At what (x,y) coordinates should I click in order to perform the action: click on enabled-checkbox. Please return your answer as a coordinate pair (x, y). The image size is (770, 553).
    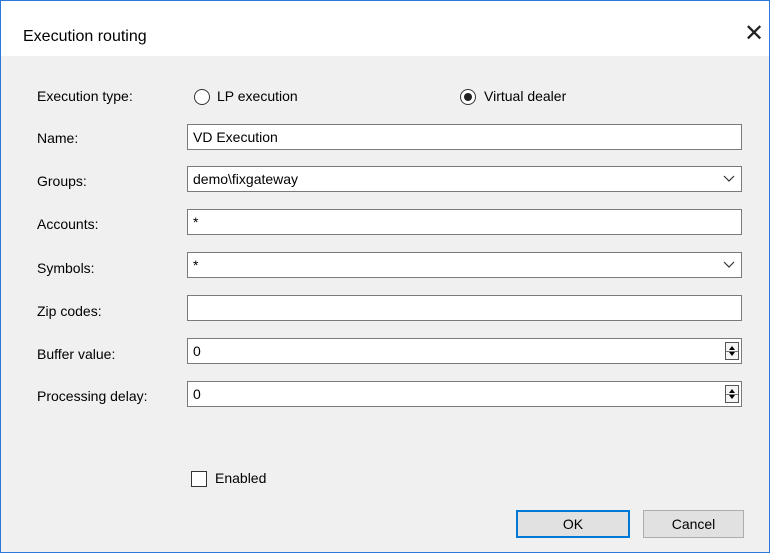
    Looking at the image, I should click on (199, 479).